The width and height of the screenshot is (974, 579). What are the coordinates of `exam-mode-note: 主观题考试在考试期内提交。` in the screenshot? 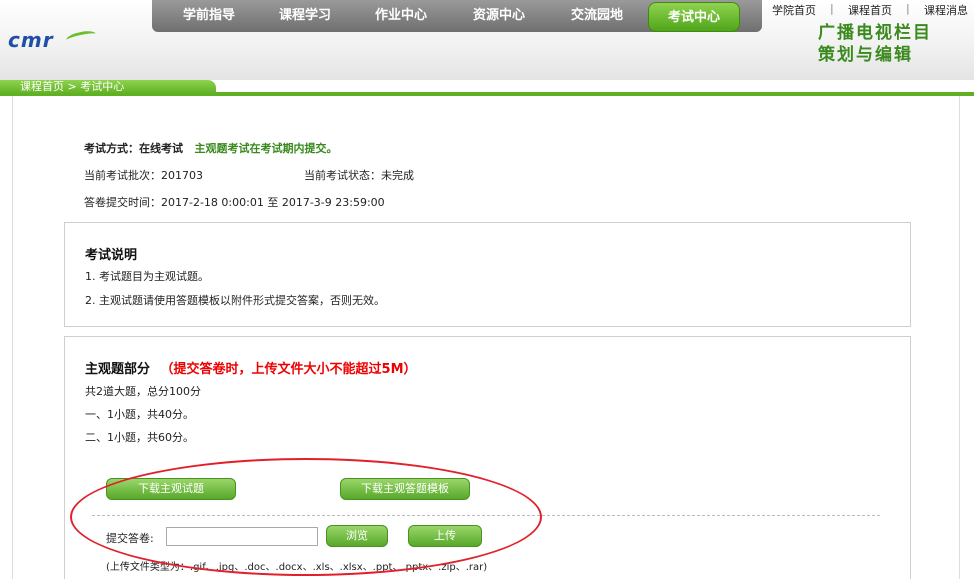 It's located at (266, 148).